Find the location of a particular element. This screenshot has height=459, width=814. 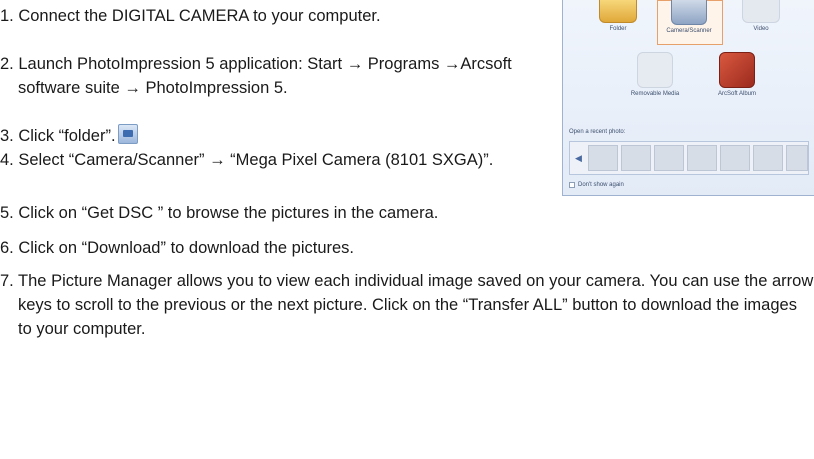

folder-tile: Folder is located at coordinates (618, 16).